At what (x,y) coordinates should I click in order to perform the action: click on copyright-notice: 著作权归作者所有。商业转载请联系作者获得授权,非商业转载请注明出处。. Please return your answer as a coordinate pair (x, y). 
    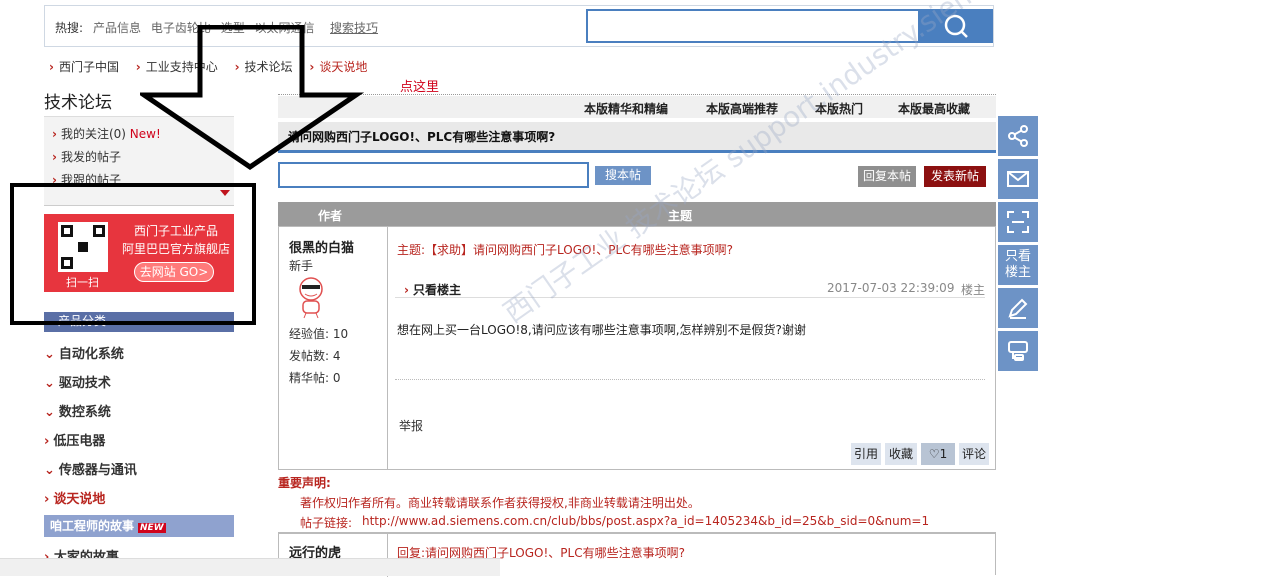
    Looking at the image, I should click on (500, 503).